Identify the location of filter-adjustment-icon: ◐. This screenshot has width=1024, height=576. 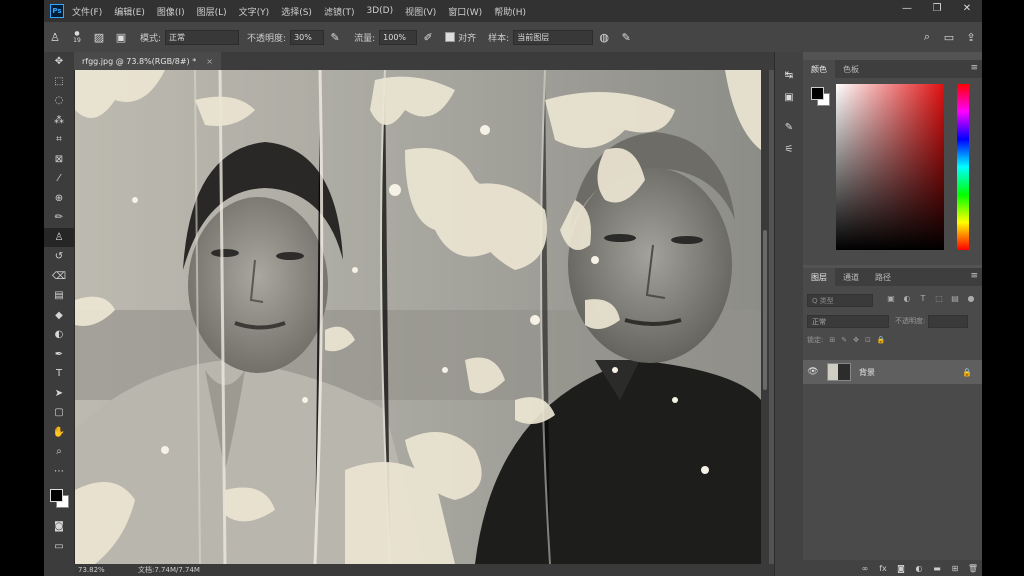
(907, 298).